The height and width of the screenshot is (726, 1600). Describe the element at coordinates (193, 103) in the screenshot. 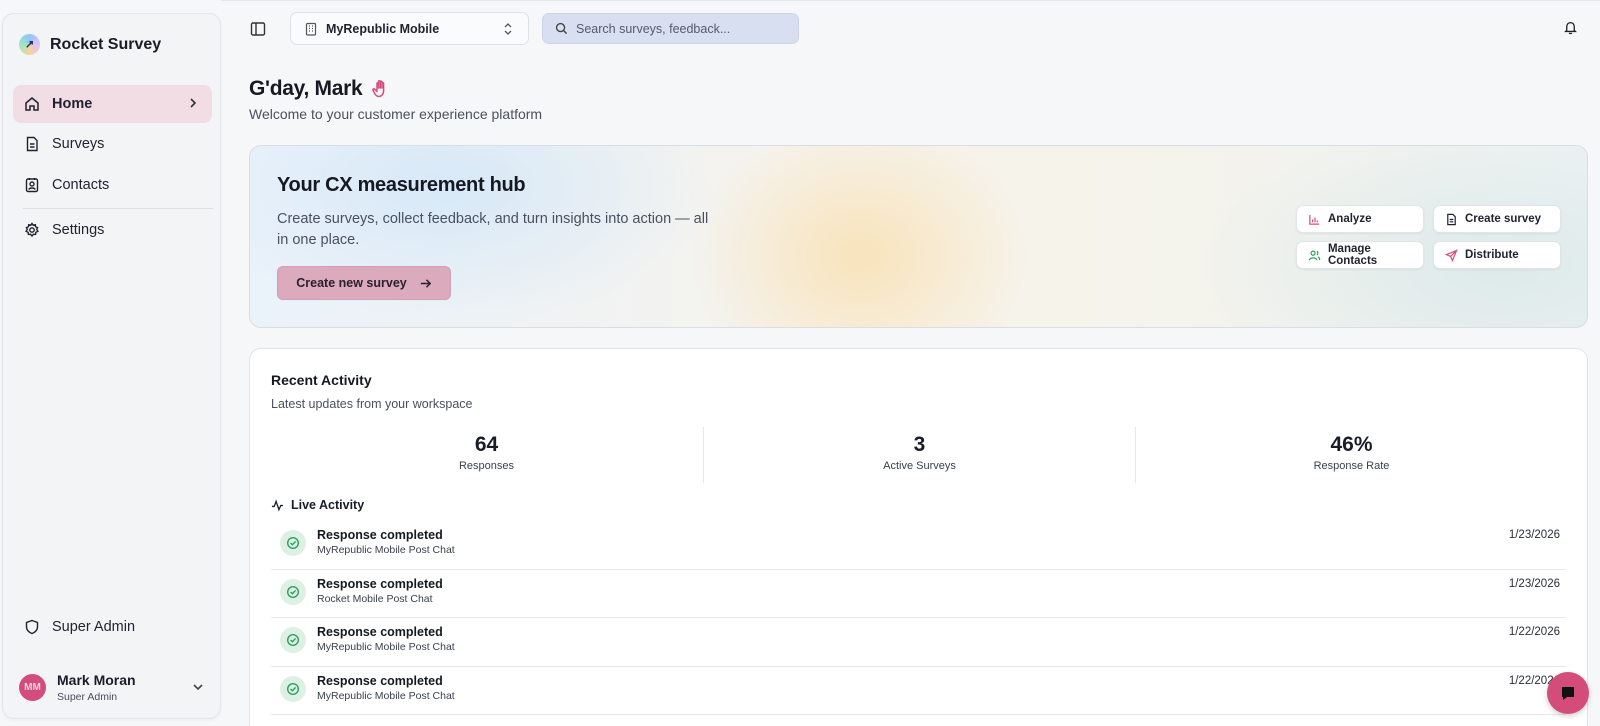

I see `chevron-right-icon` at that location.